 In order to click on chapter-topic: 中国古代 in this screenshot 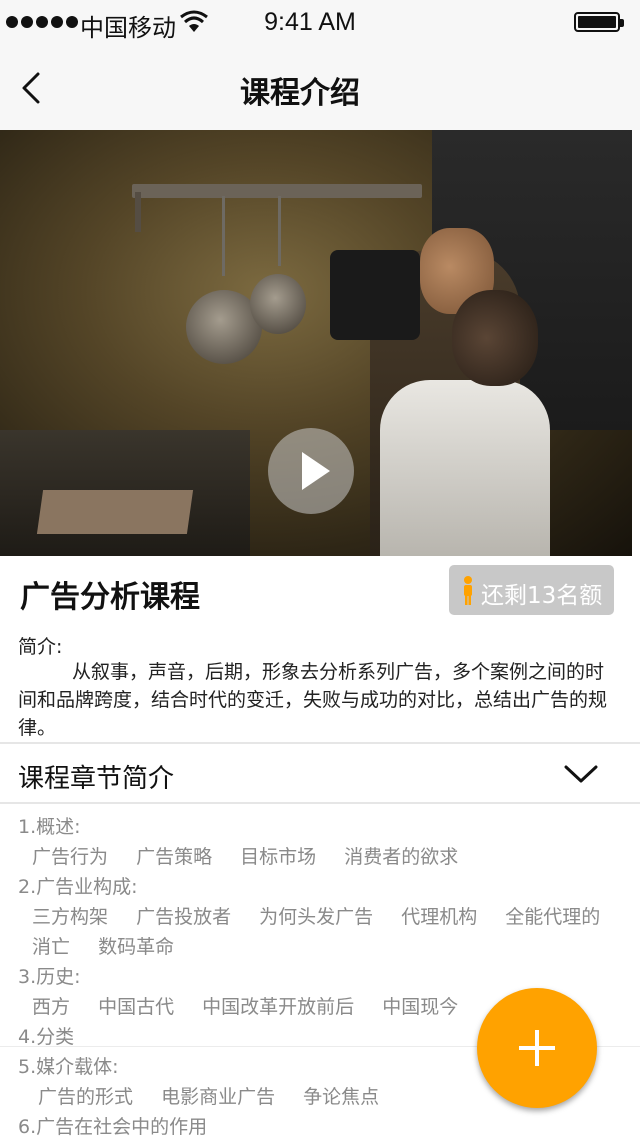, I will do `click(136, 1007)`.